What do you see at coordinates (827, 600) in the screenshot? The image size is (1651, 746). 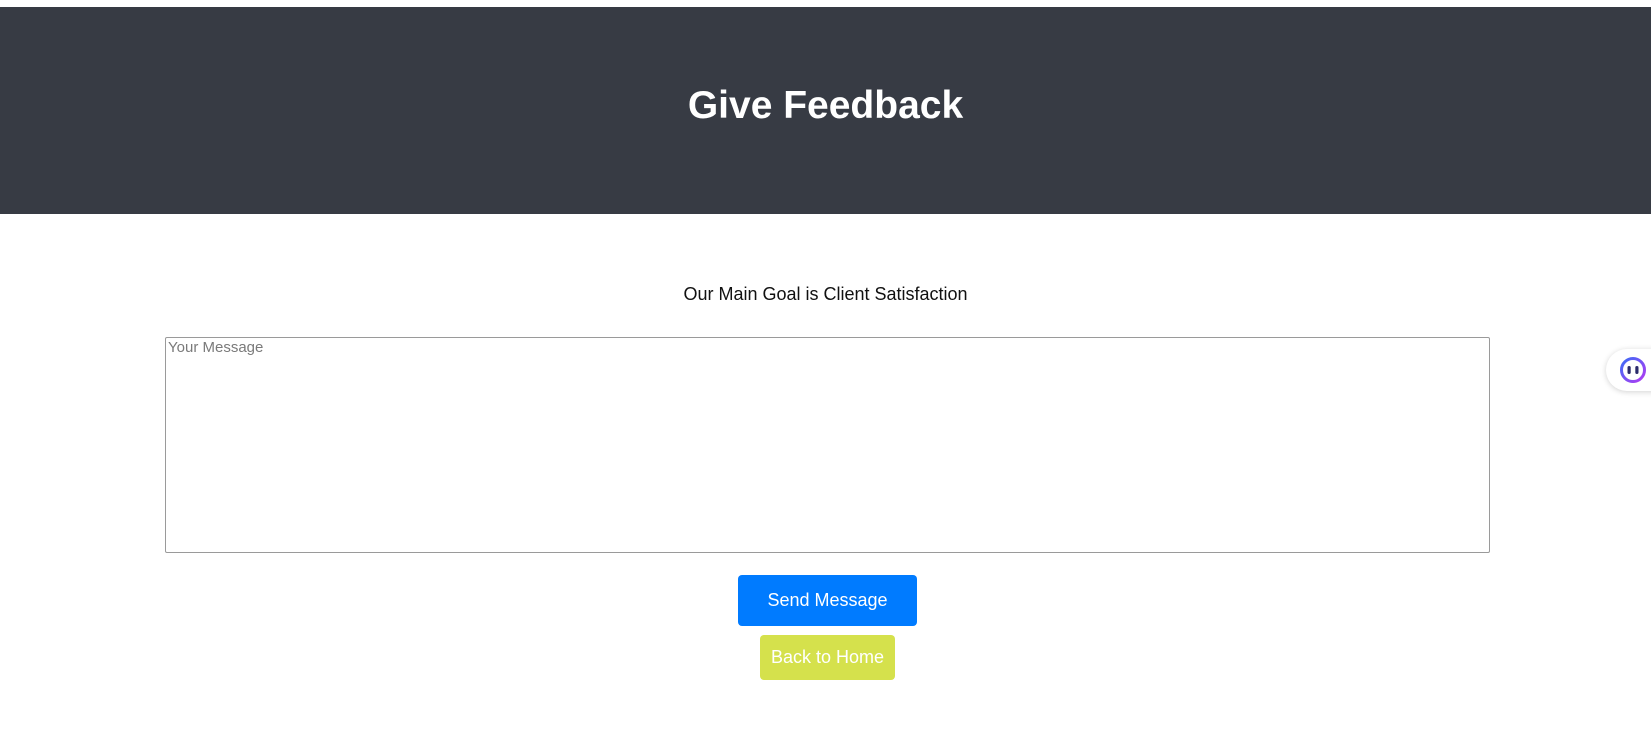 I see `send-message-button: Send Message` at bounding box center [827, 600].